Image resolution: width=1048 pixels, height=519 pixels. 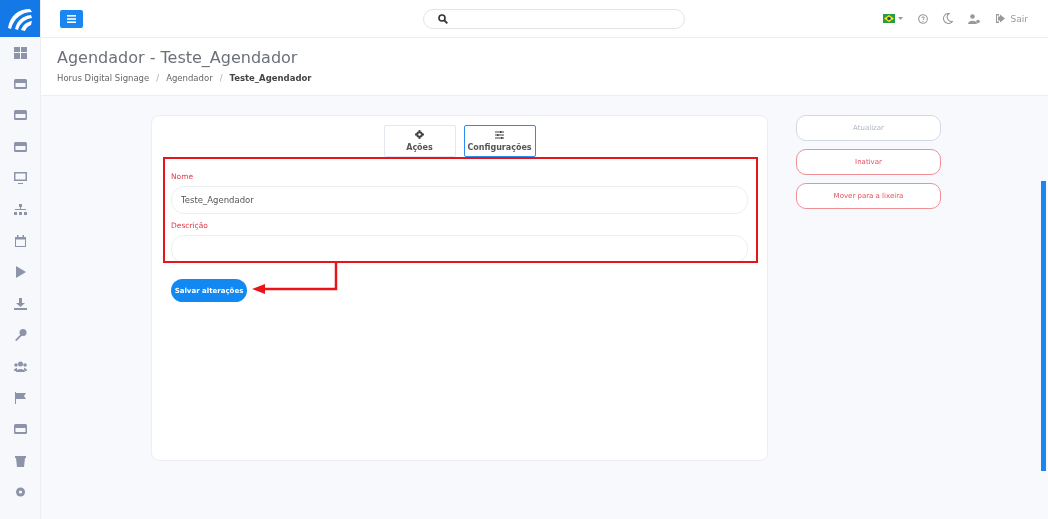 I want to click on user-settings-icon, so click(x=973, y=18).